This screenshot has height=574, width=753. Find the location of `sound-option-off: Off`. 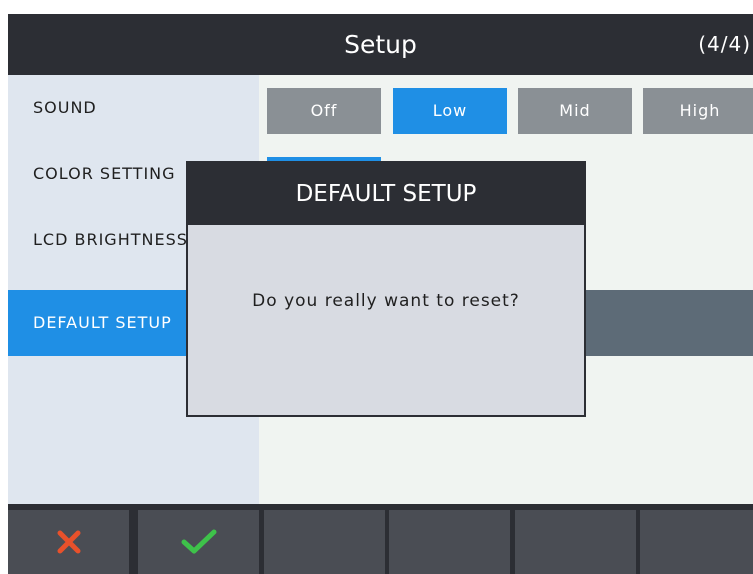

sound-option-off: Off is located at coordinates (324, 111).